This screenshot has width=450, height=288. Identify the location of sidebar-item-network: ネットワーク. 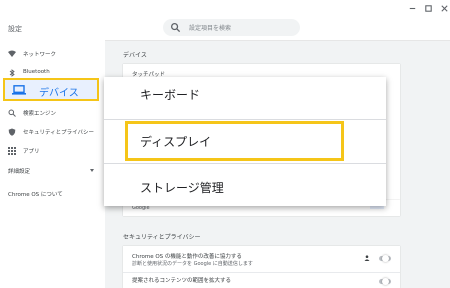
(52, 54).